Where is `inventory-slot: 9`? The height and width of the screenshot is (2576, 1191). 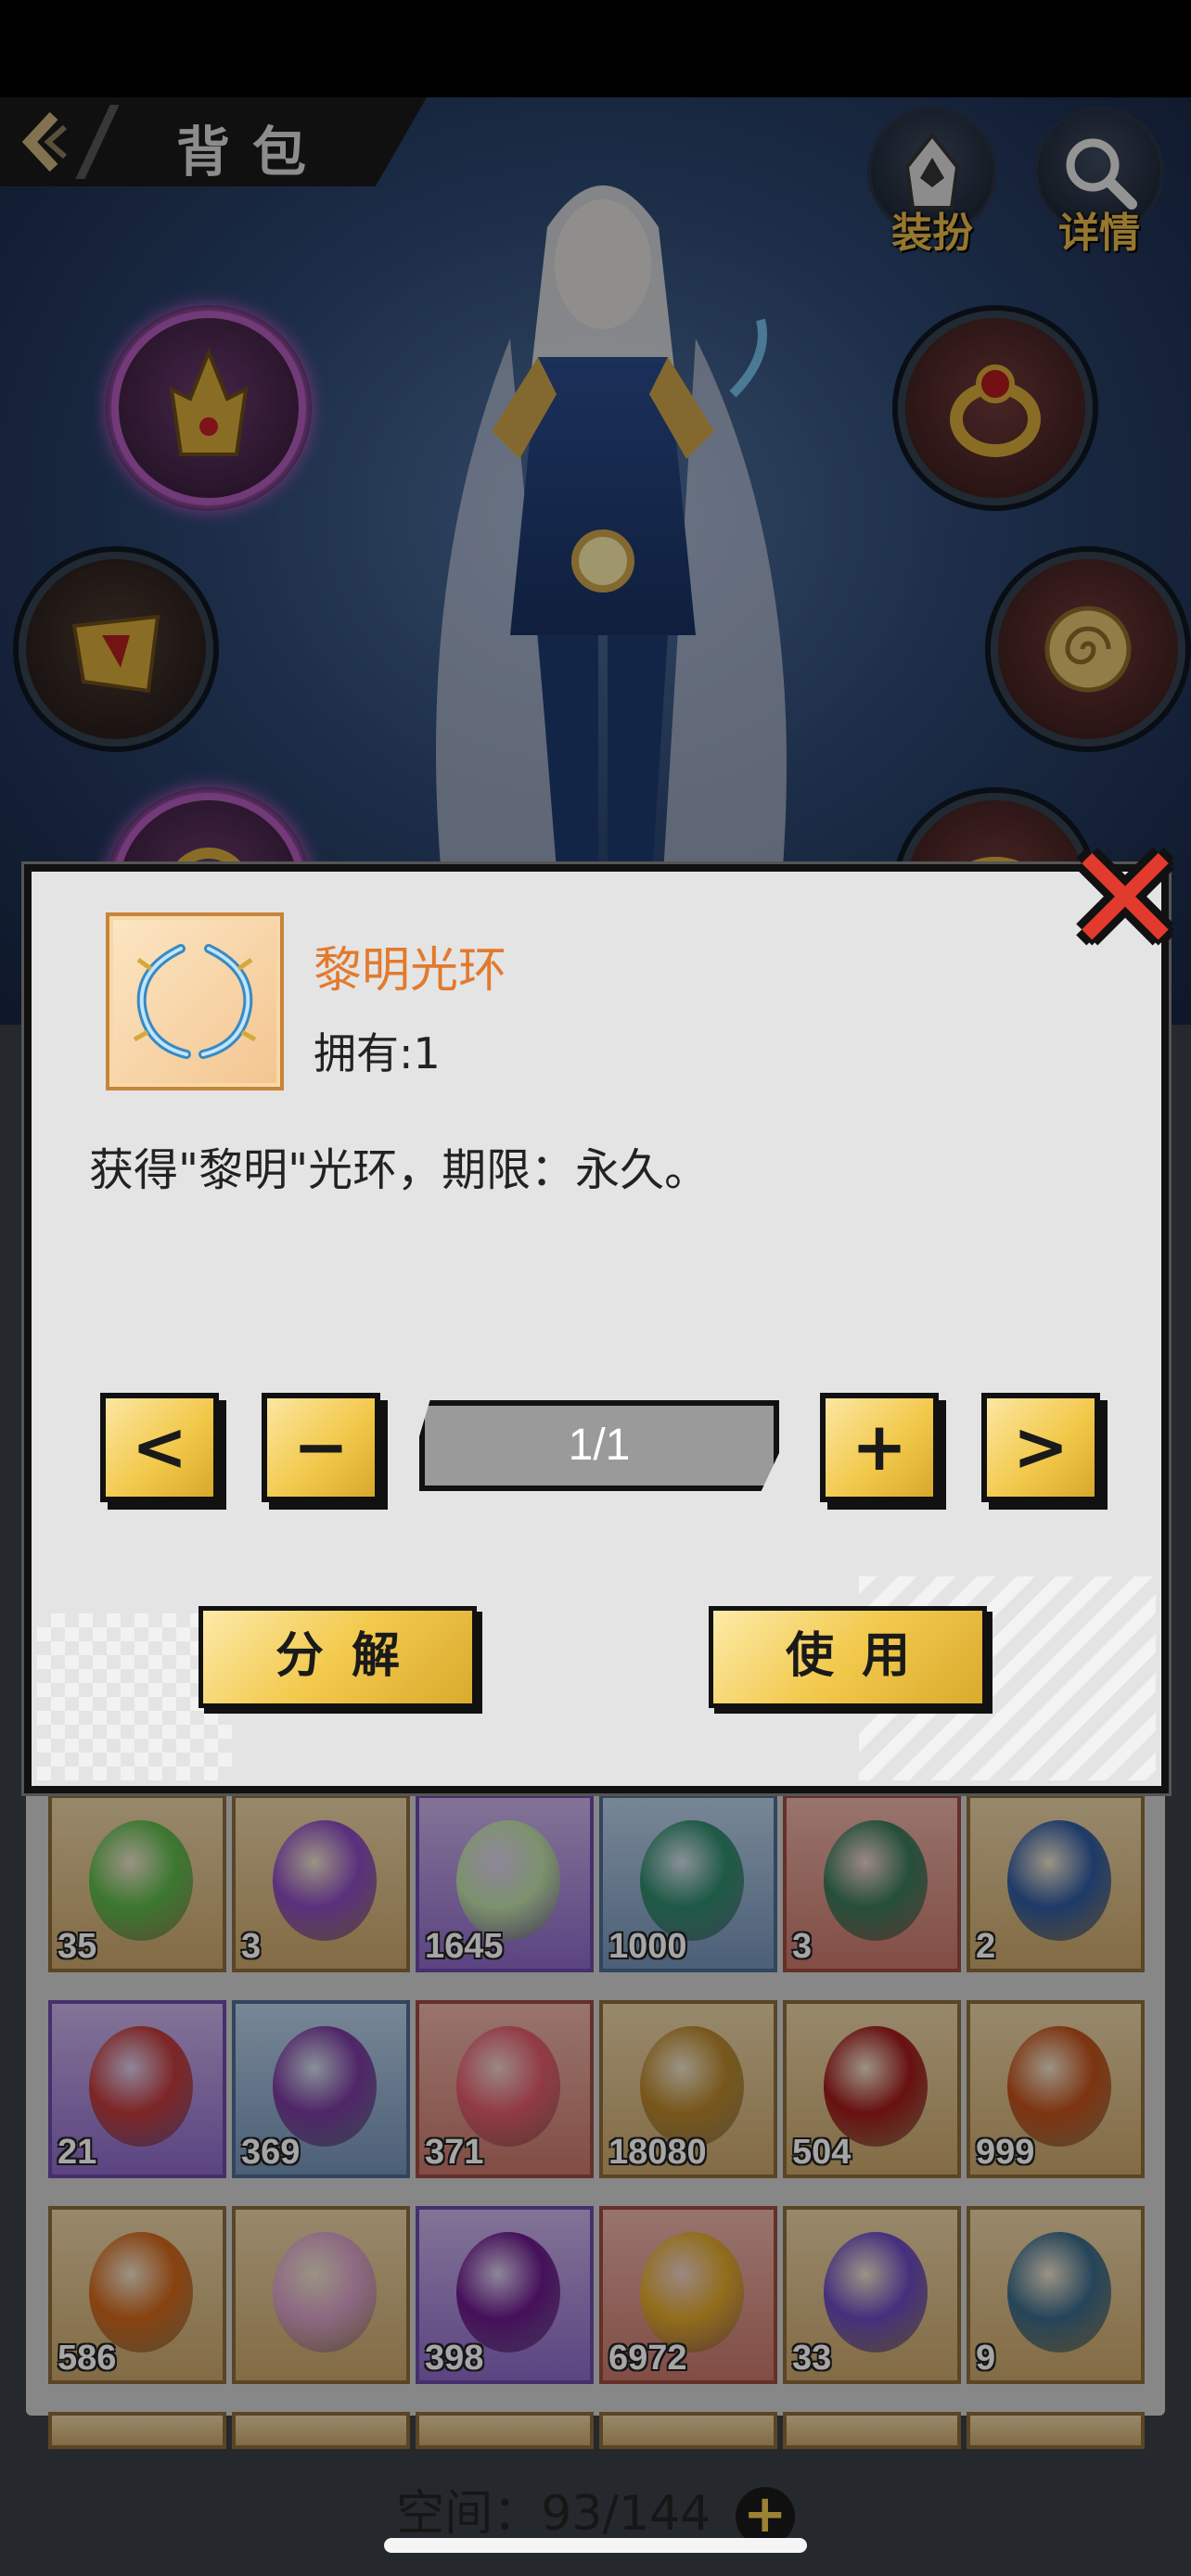
inventory-slot: 9 is located at coordinates (1056, 2295).